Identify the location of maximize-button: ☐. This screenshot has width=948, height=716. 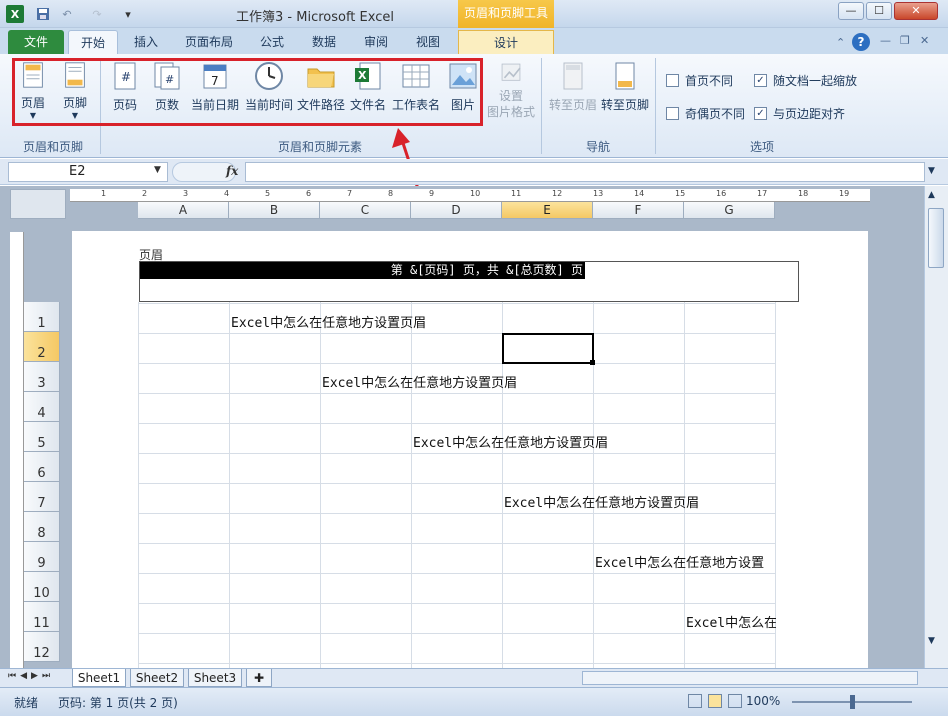
(879, 11).